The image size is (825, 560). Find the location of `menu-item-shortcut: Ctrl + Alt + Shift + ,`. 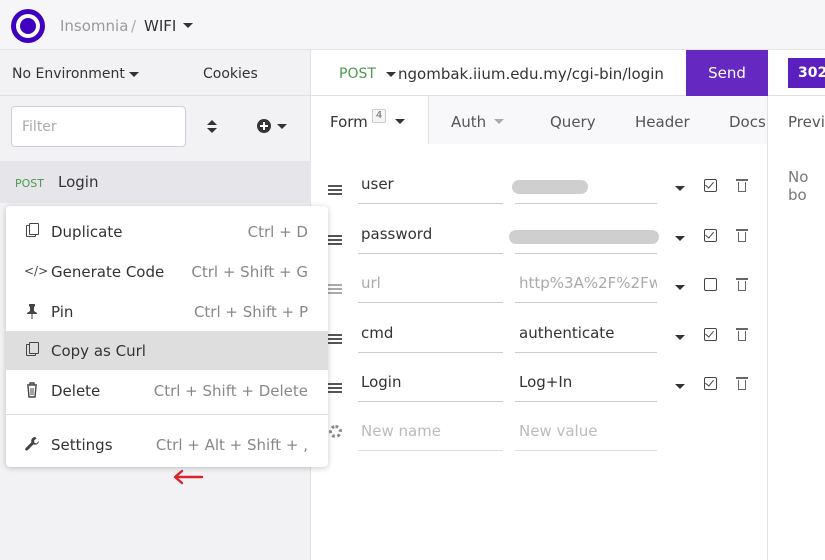

menu-item-shortcut: Ctrl + Alt + Shift + , is located at coordinates (231, 445).